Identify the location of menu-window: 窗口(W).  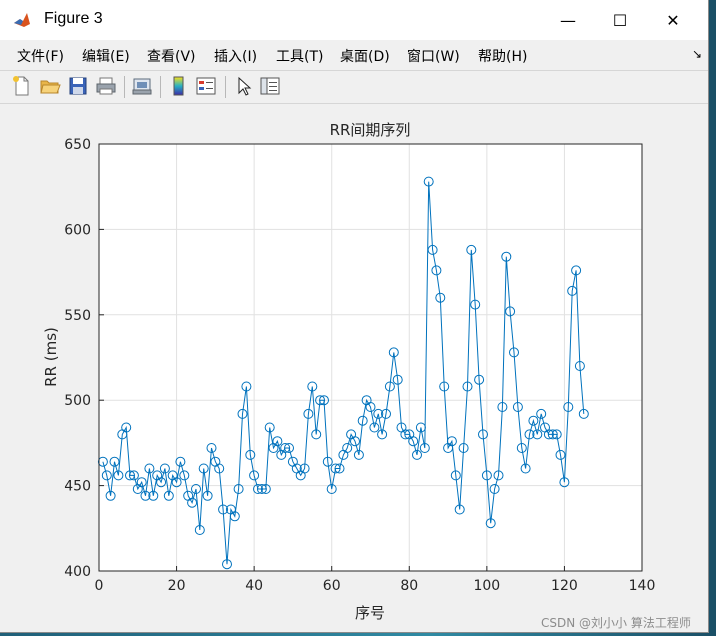
(433, 56).